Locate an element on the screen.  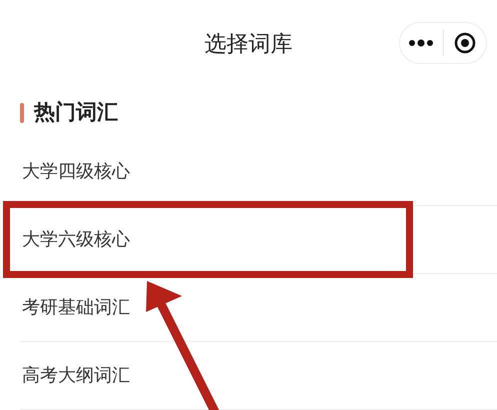
word-list-item: 大学六级核心 is located at coordinates (75, 239).